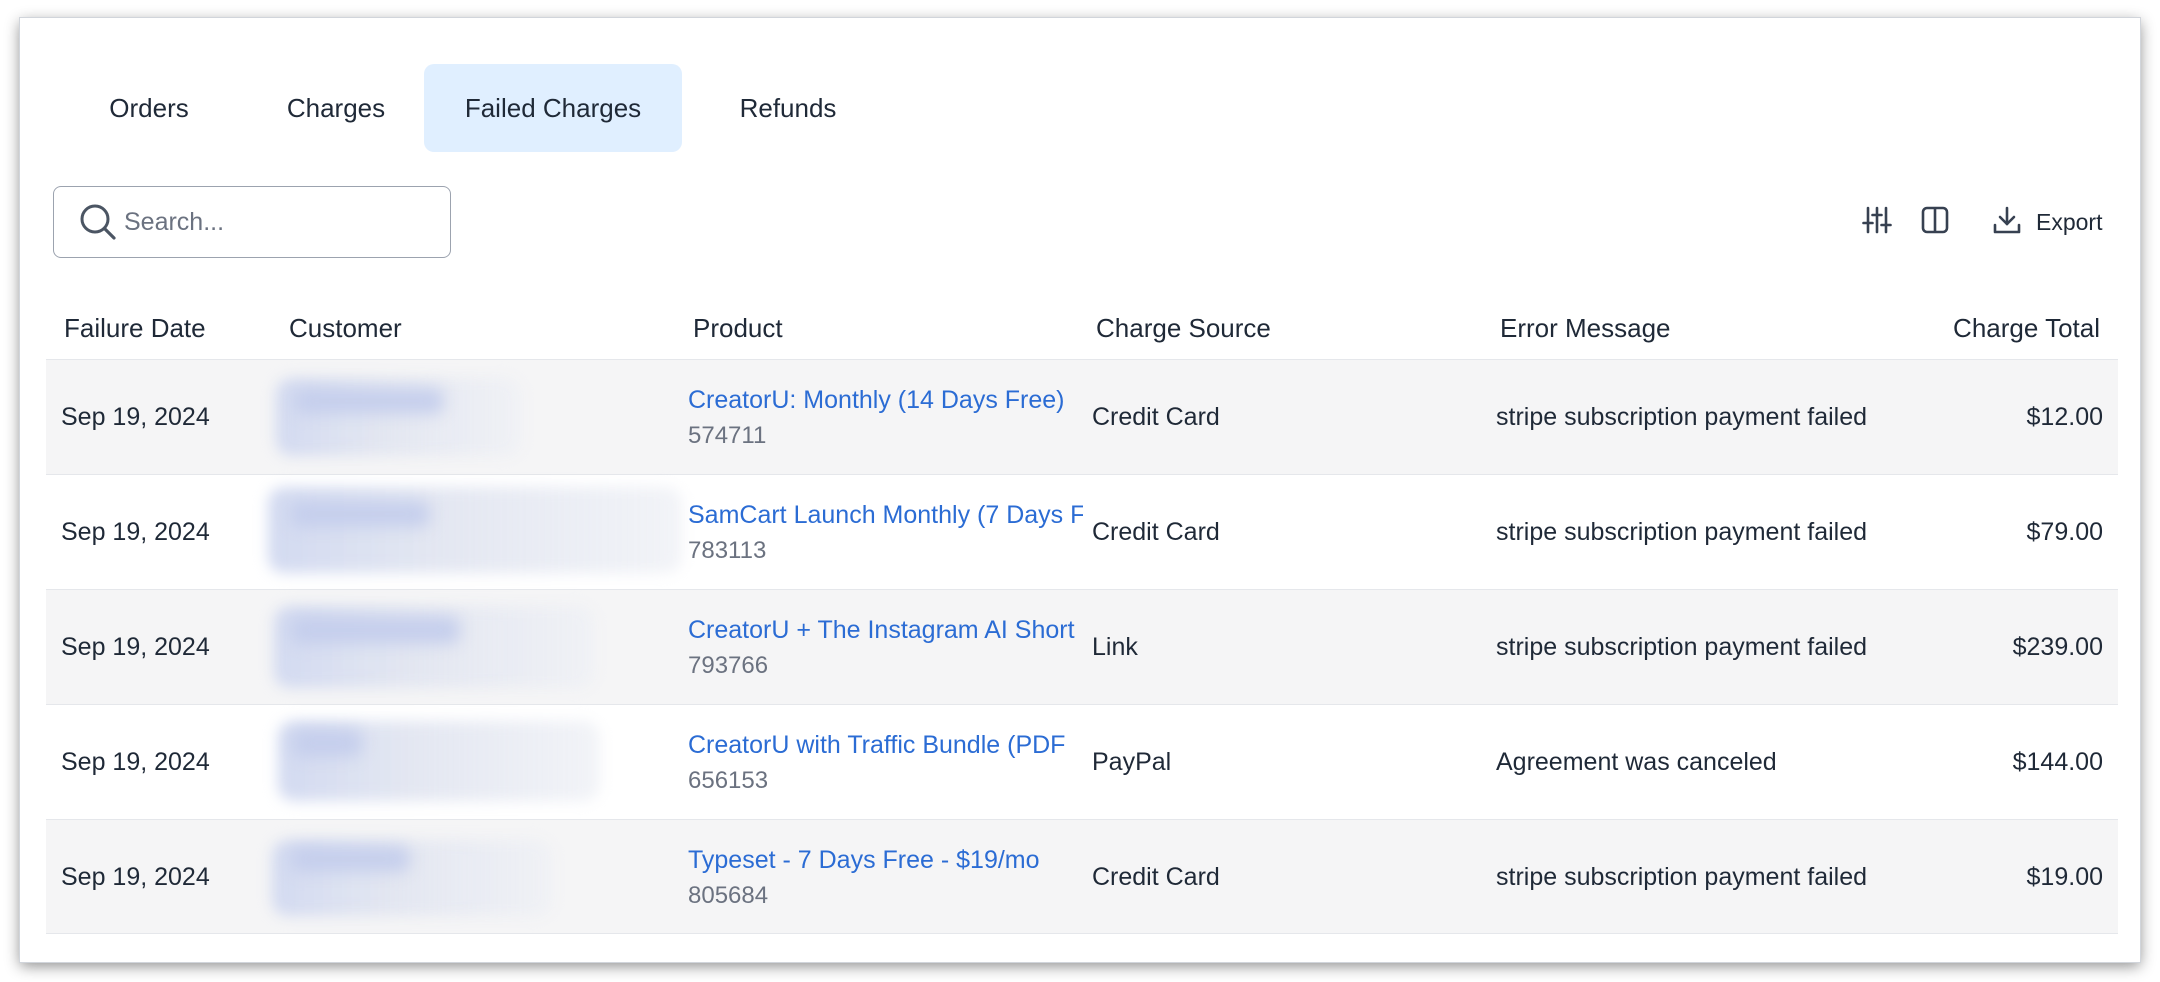 This screenshot has height=982, width=2160. Describe the element at coordinates (98, 222) in the screenshot. I see `search-icon` at that location.